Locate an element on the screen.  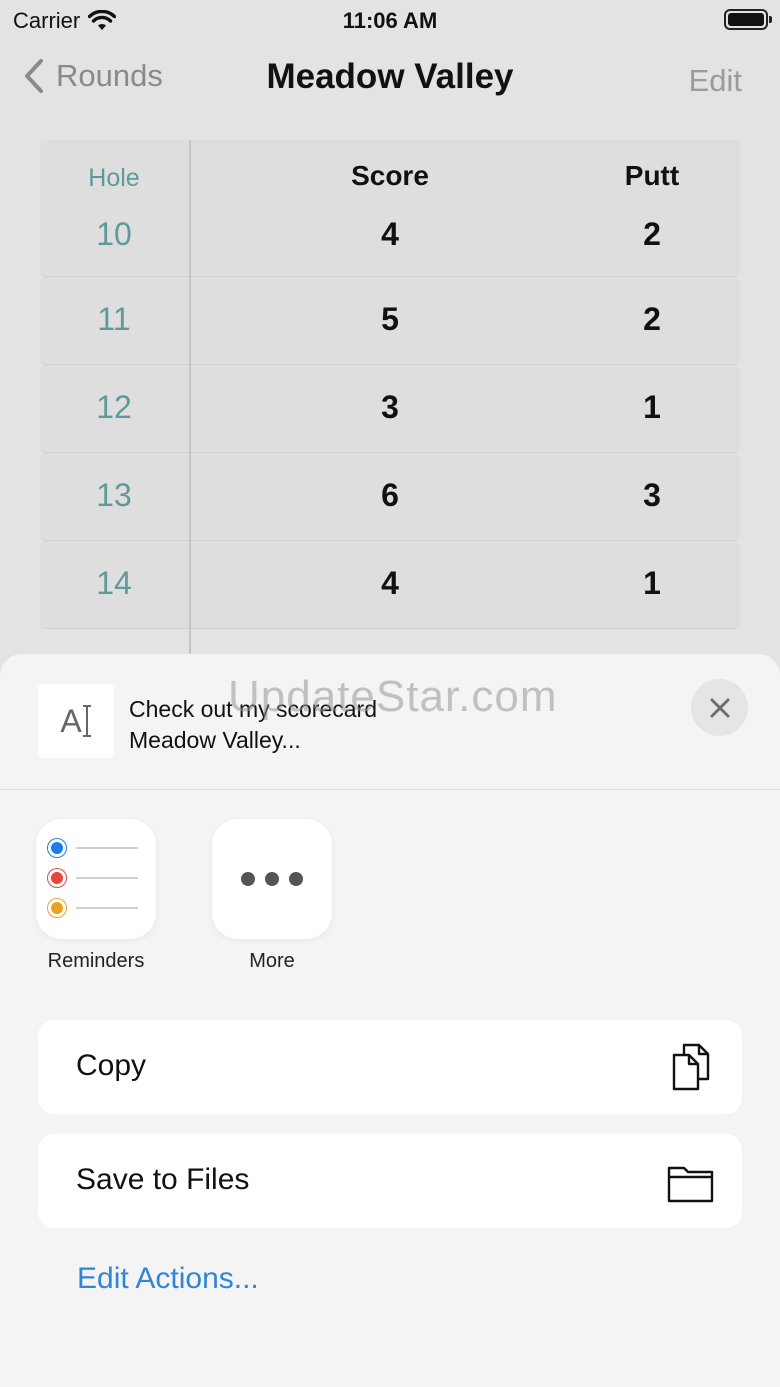
table-row: 14 4 1 is located at coordinates (390, 584).